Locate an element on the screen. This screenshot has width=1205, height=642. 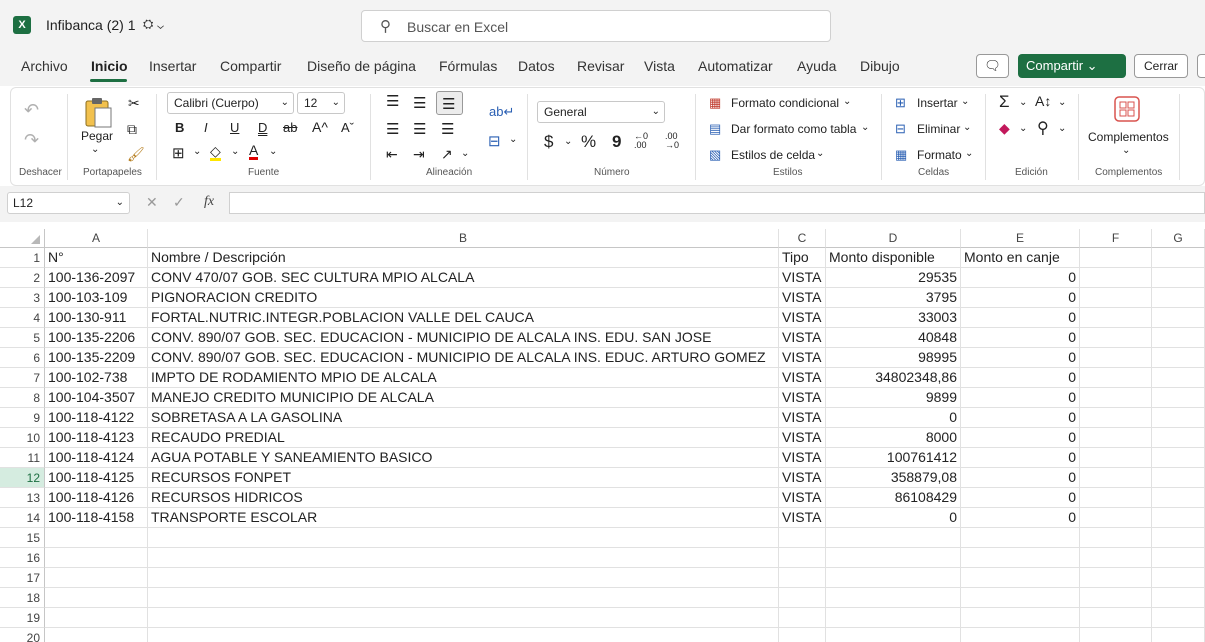
orientation-icon: ↗ is located at coordinates (447, 154).